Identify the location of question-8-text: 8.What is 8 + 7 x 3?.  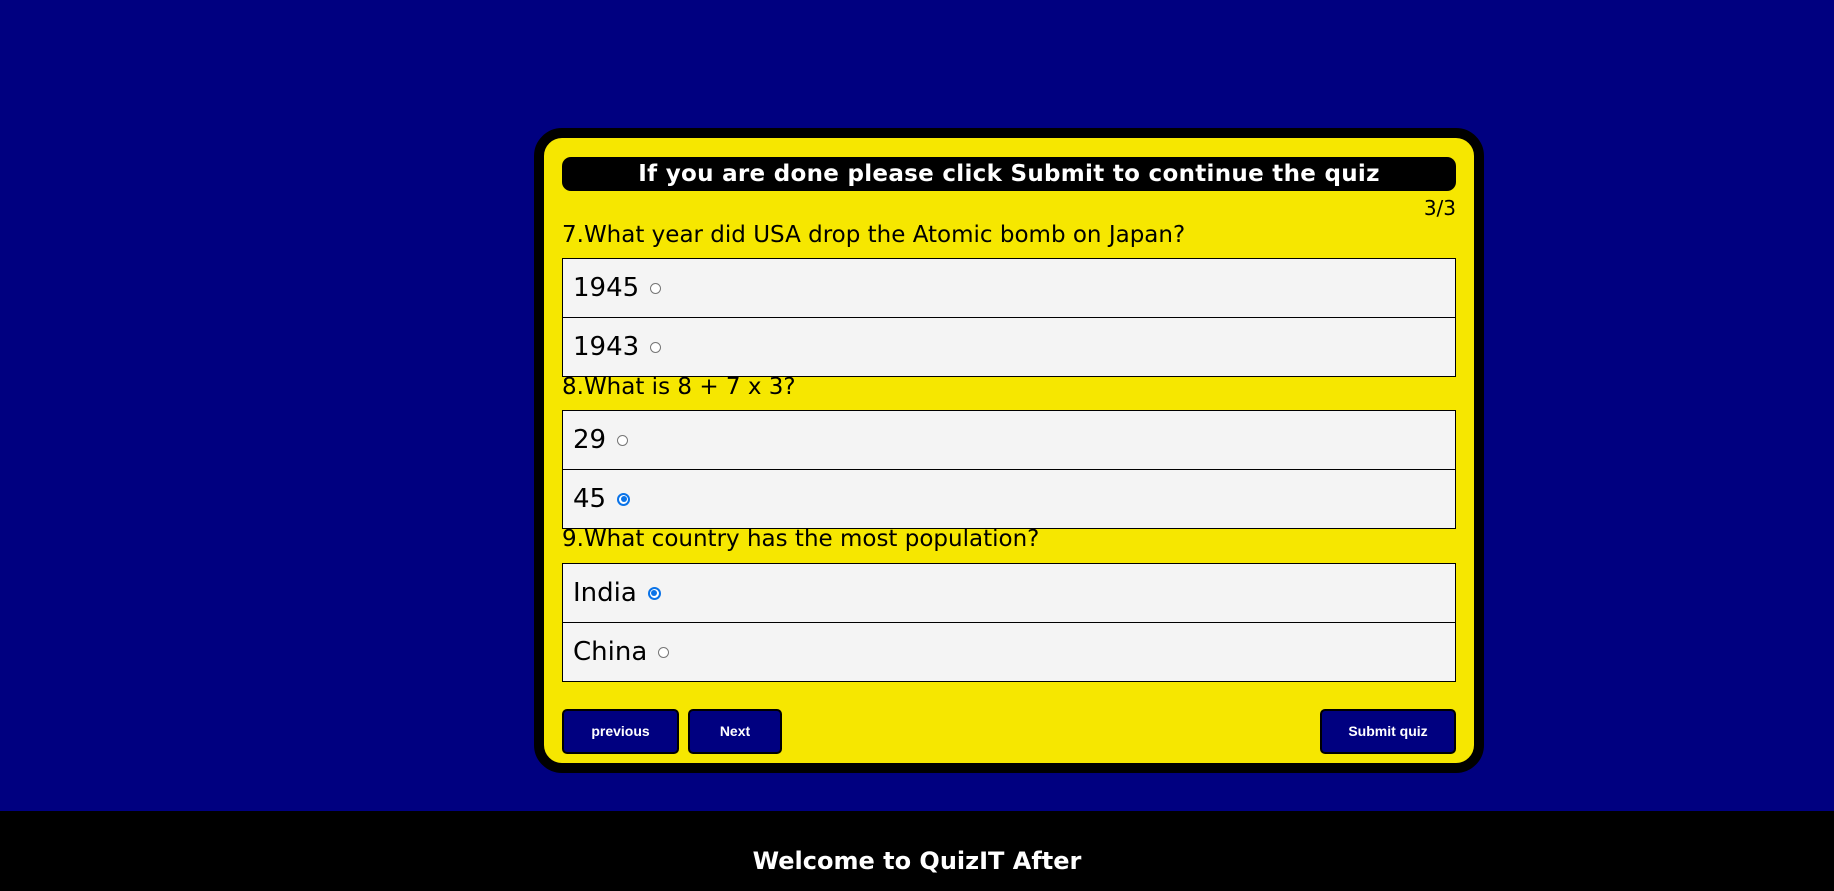
(679, 387).